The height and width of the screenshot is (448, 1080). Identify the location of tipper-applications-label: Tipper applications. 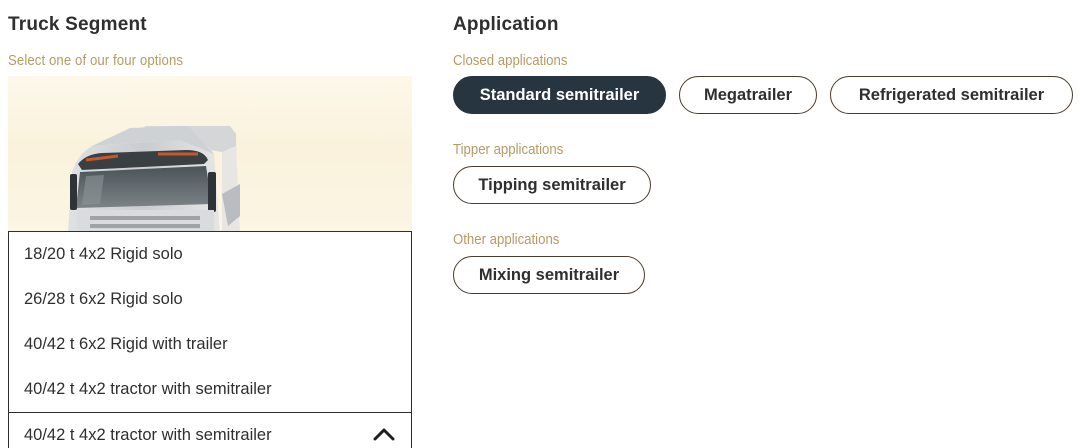
(508, 149).